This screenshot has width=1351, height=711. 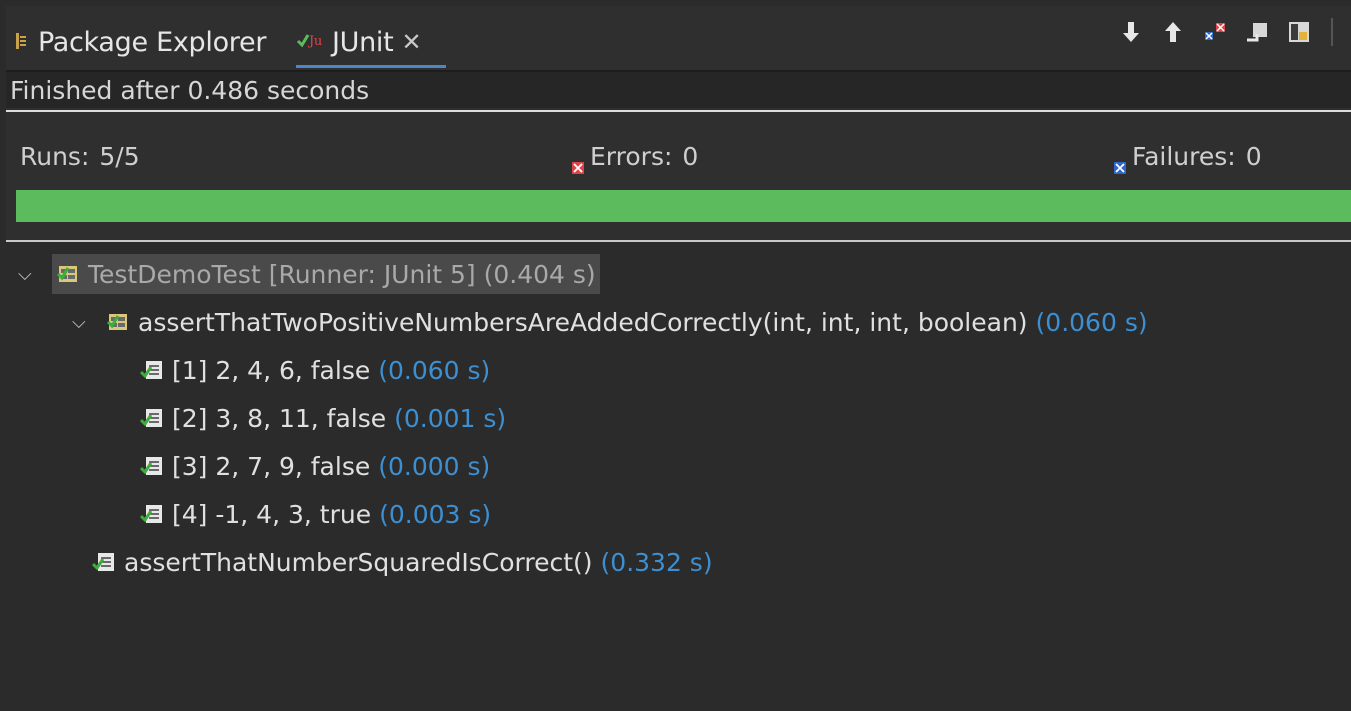 I want to click on tab-package-explorer: Package Explorer, so click(x=140, y=42).